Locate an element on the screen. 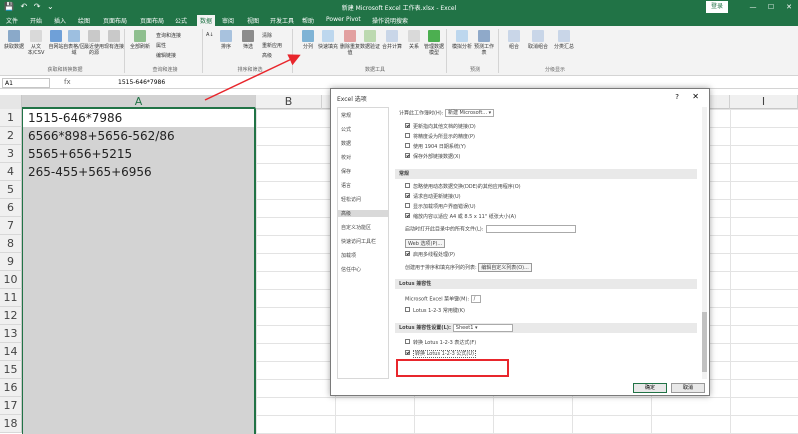  row-header: 13 is located at coordinates (11, 334).